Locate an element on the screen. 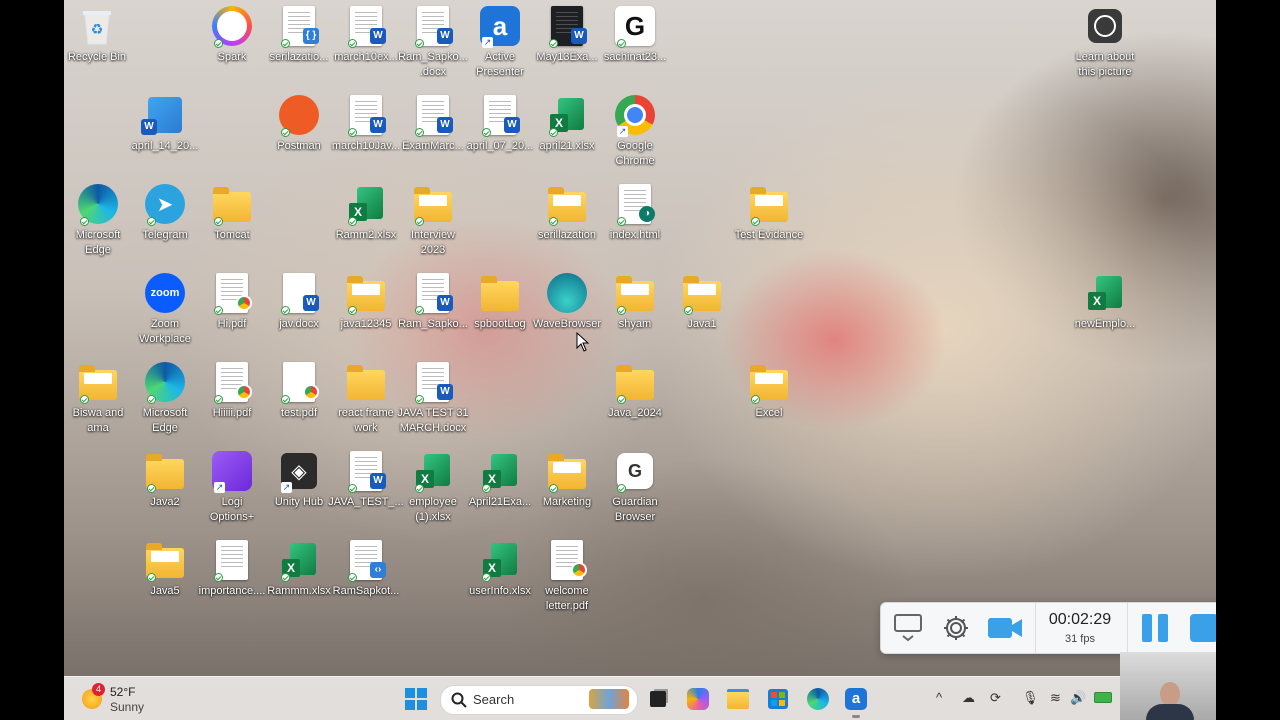 The height and width of the screenshot is (720, 1280). unity-hub-icon: ◈ ↗ Unity Hub is located at coordinates (299, 479).